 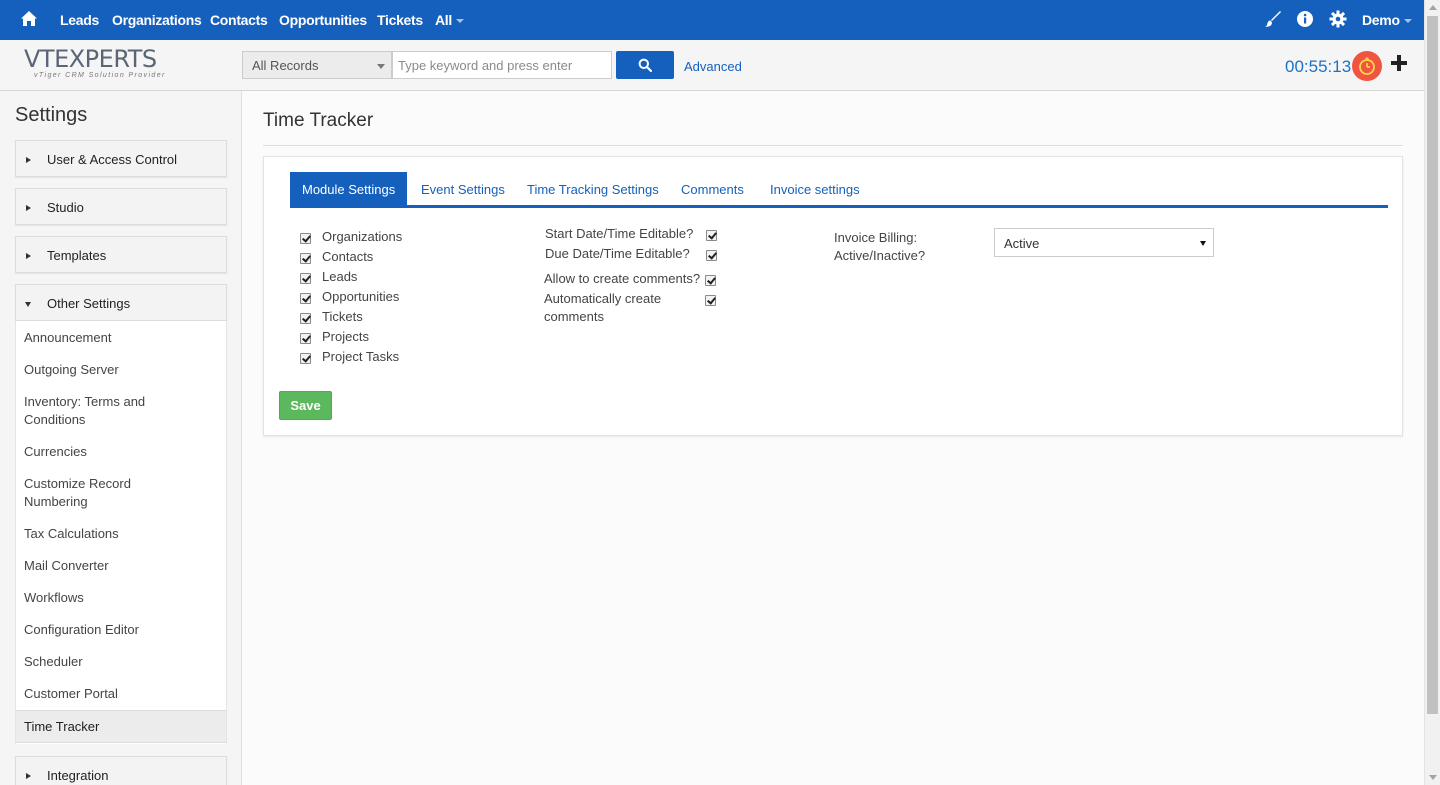 What do you see at coordinates (89, 493) in the screenshot?
I see `sidebar-item-customize-record-numbering: Customize Record Numbering` at bounding box center [89, 493].